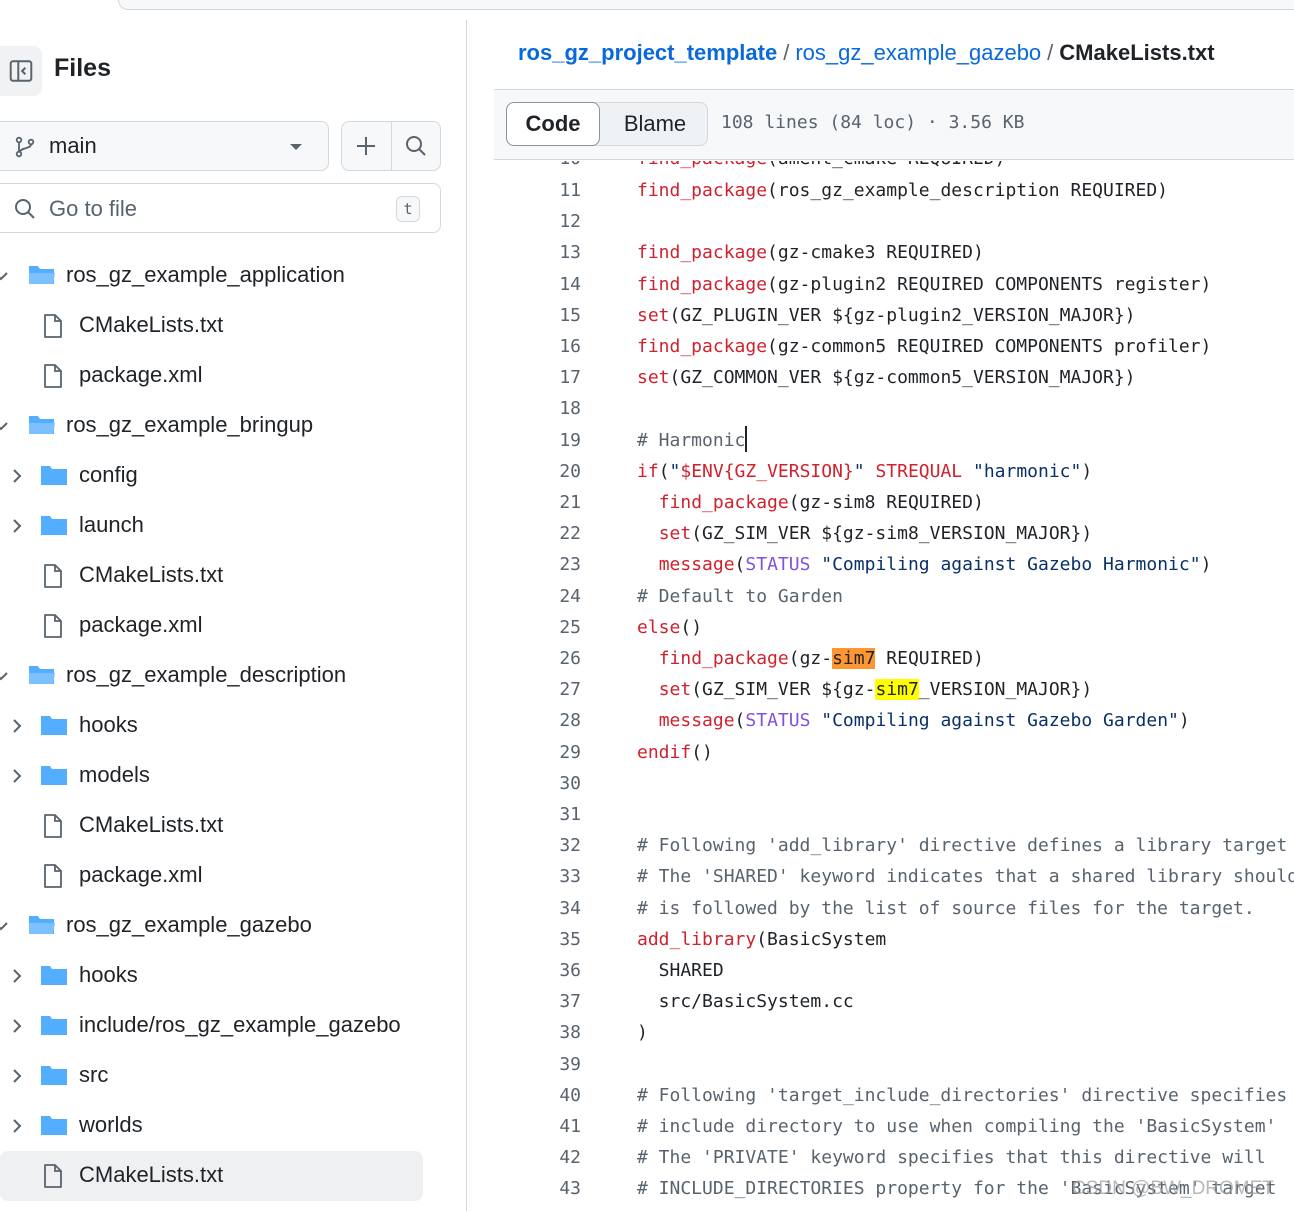  I want to click on tree-folder-item: ros_gz_example_description, so click(233, 676).